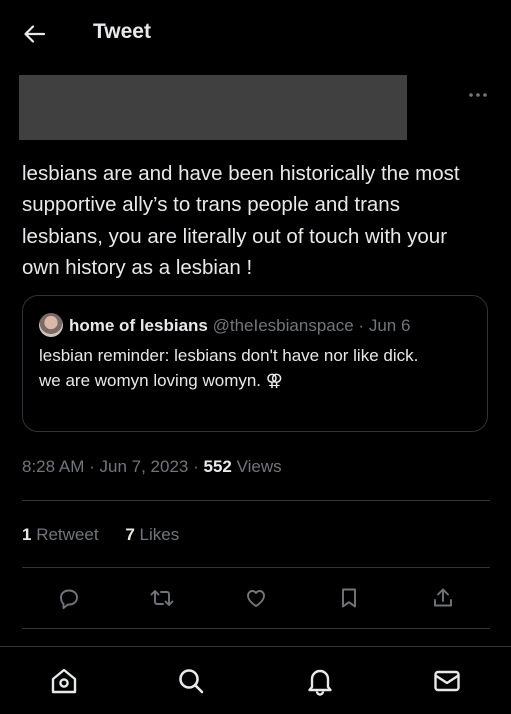 This screenshot has height=714, width=511. I want to click on retweet-button, so click(162, 598).